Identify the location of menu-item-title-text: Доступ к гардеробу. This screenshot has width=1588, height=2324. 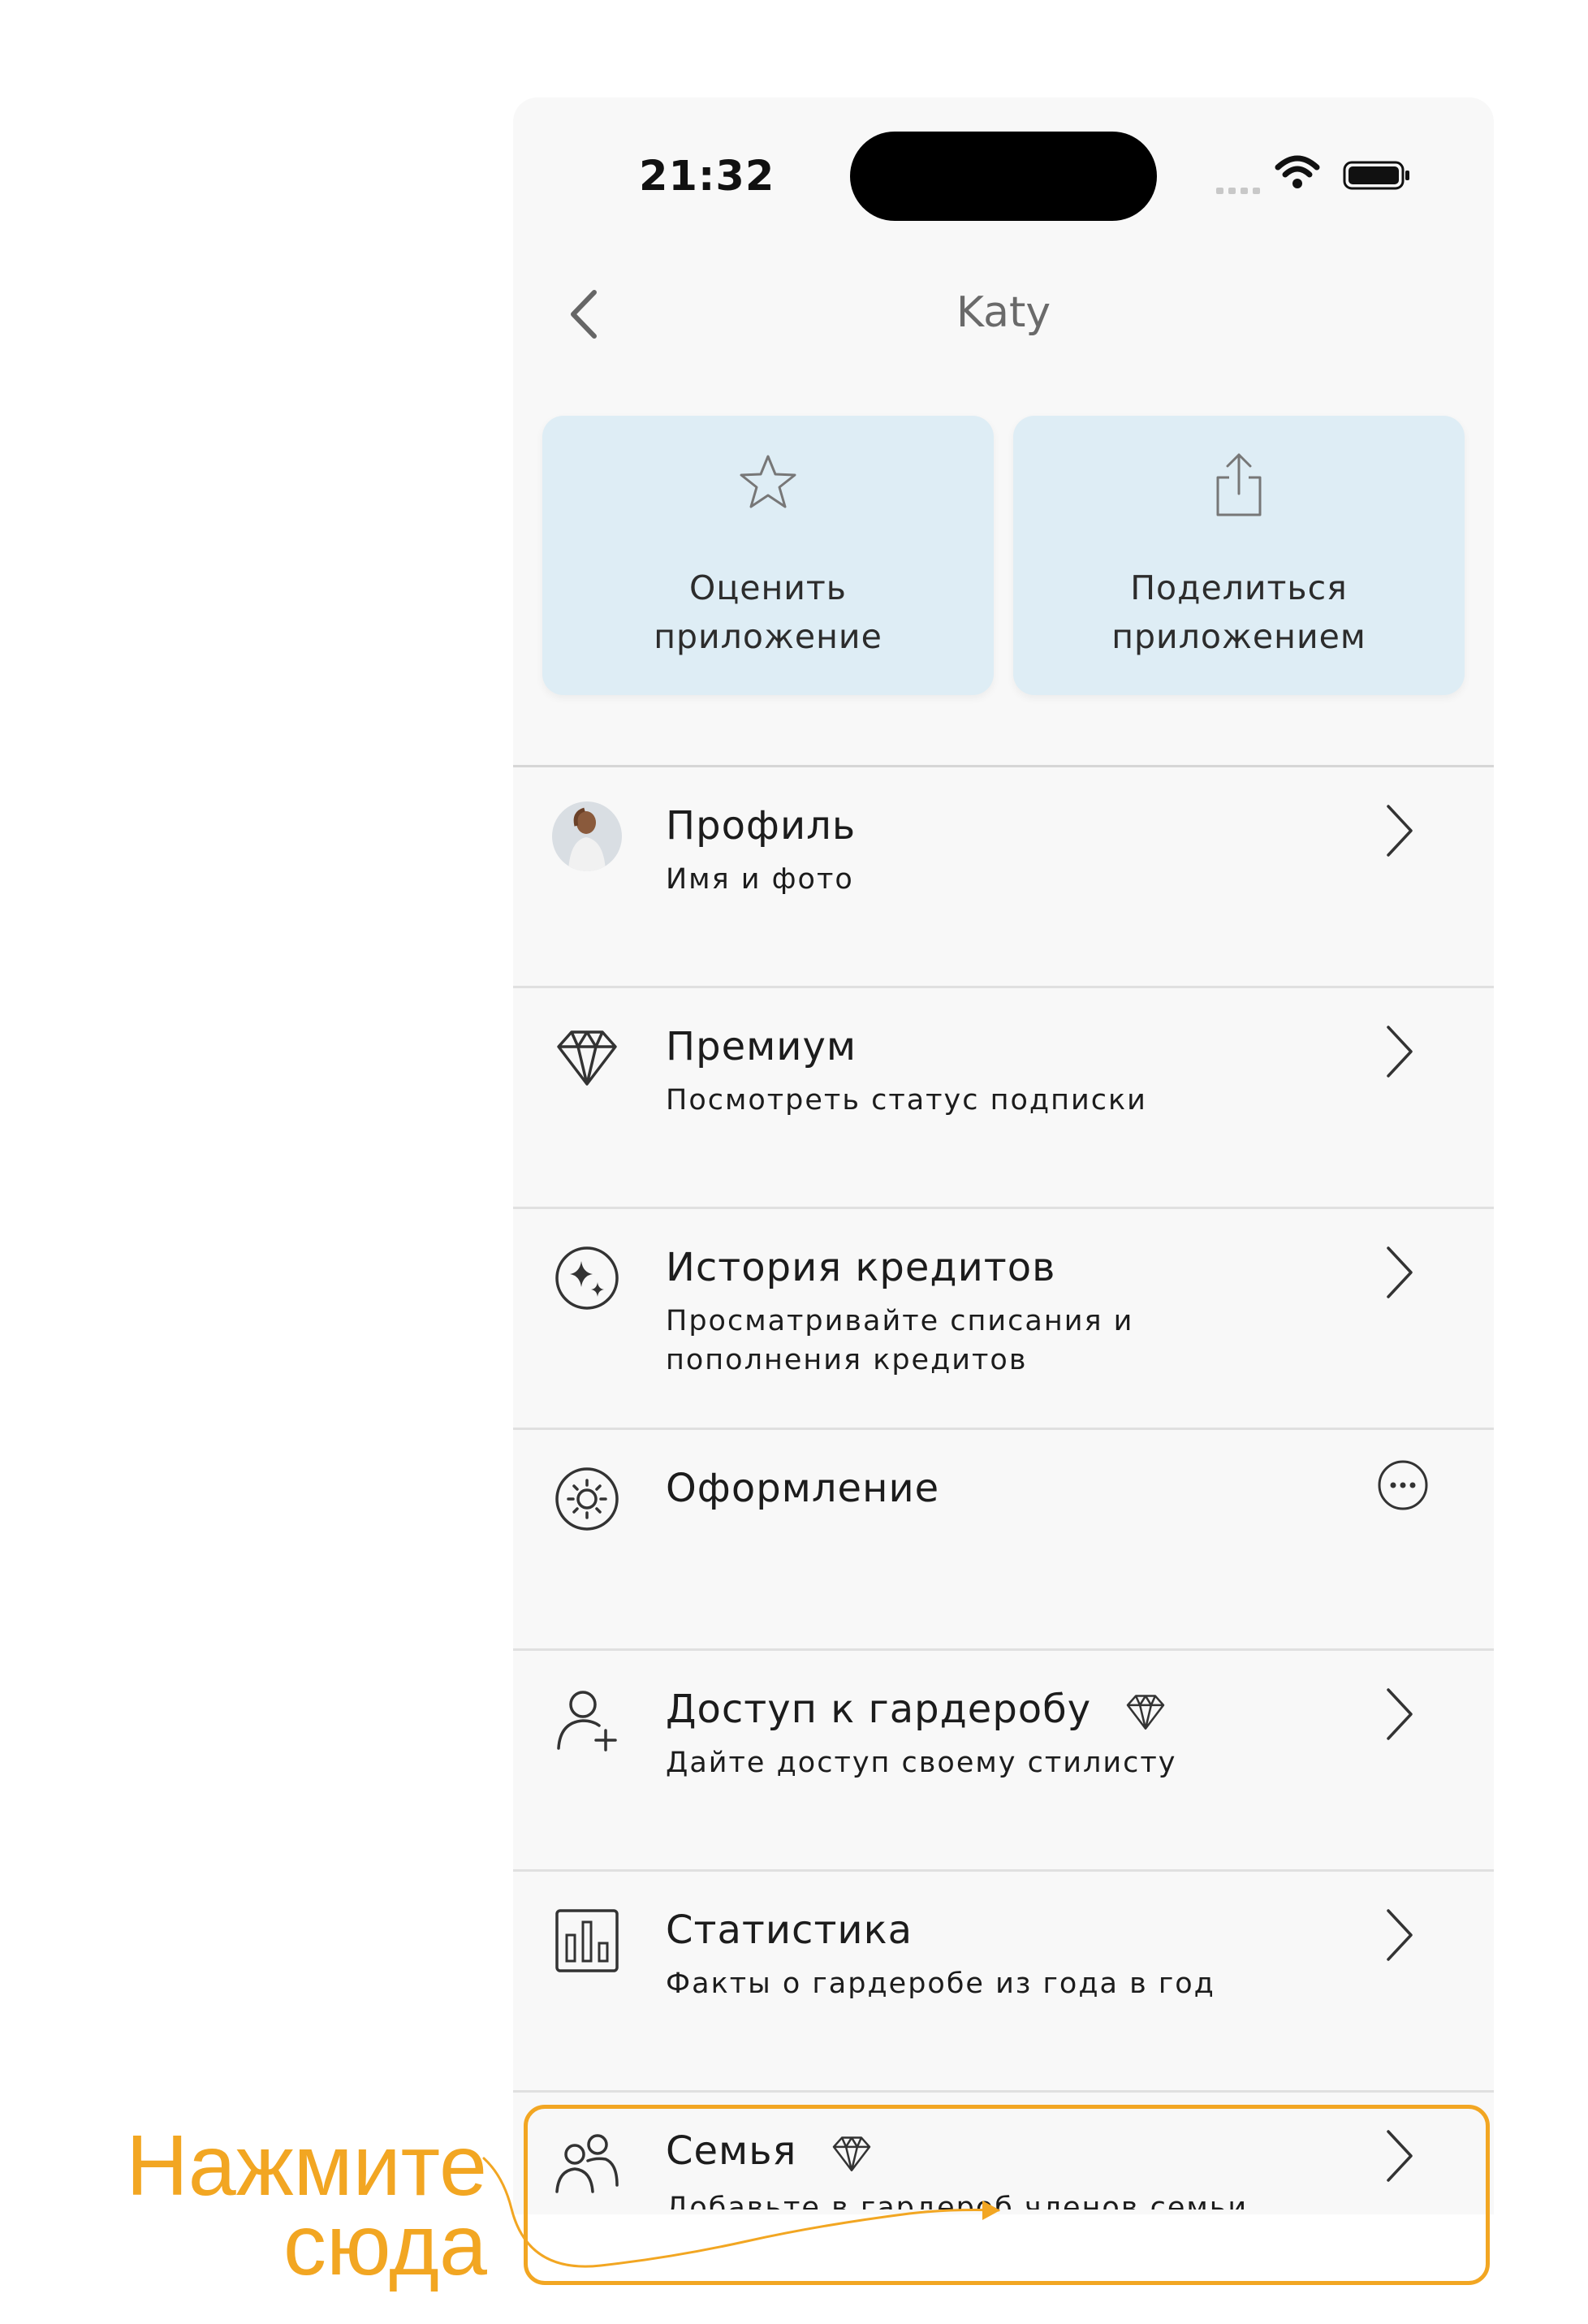
(879, 1709).